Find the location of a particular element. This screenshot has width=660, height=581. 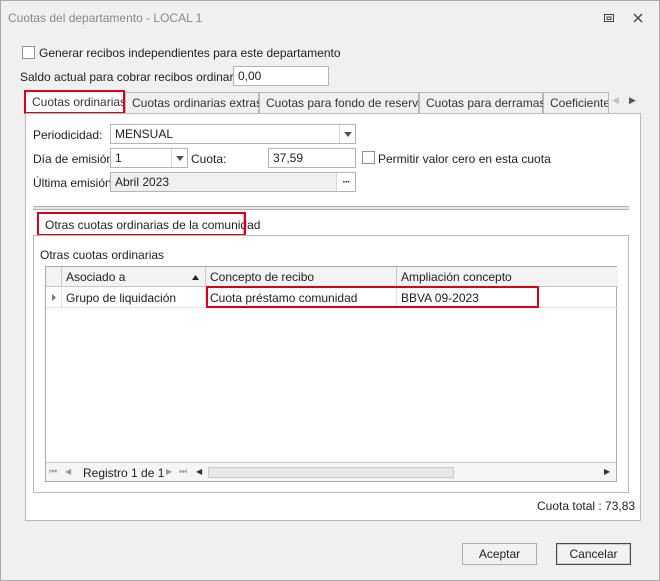

tab-cuotas-fondo-reserva: Cuotas para fondo de reserva is located at coordinates (342, 103).